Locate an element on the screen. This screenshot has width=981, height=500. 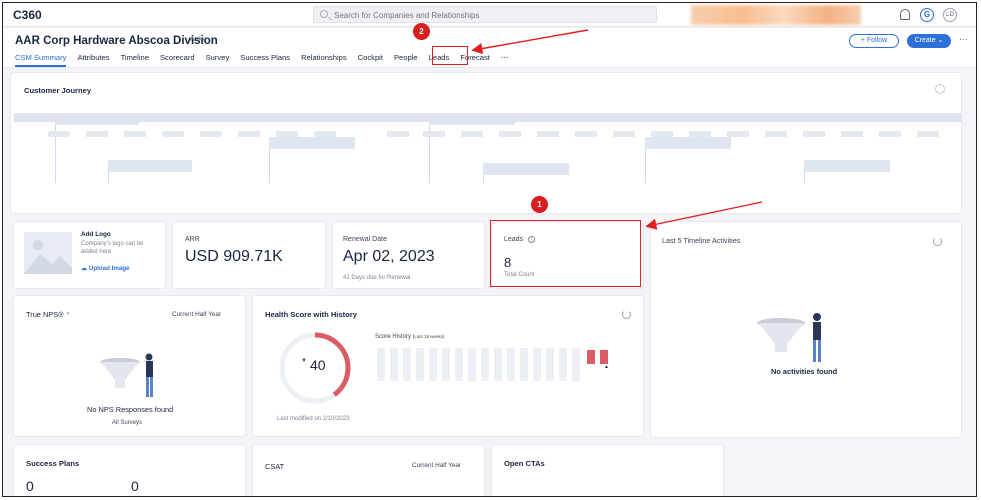
gear-icon is located at coordinates (940, 89).